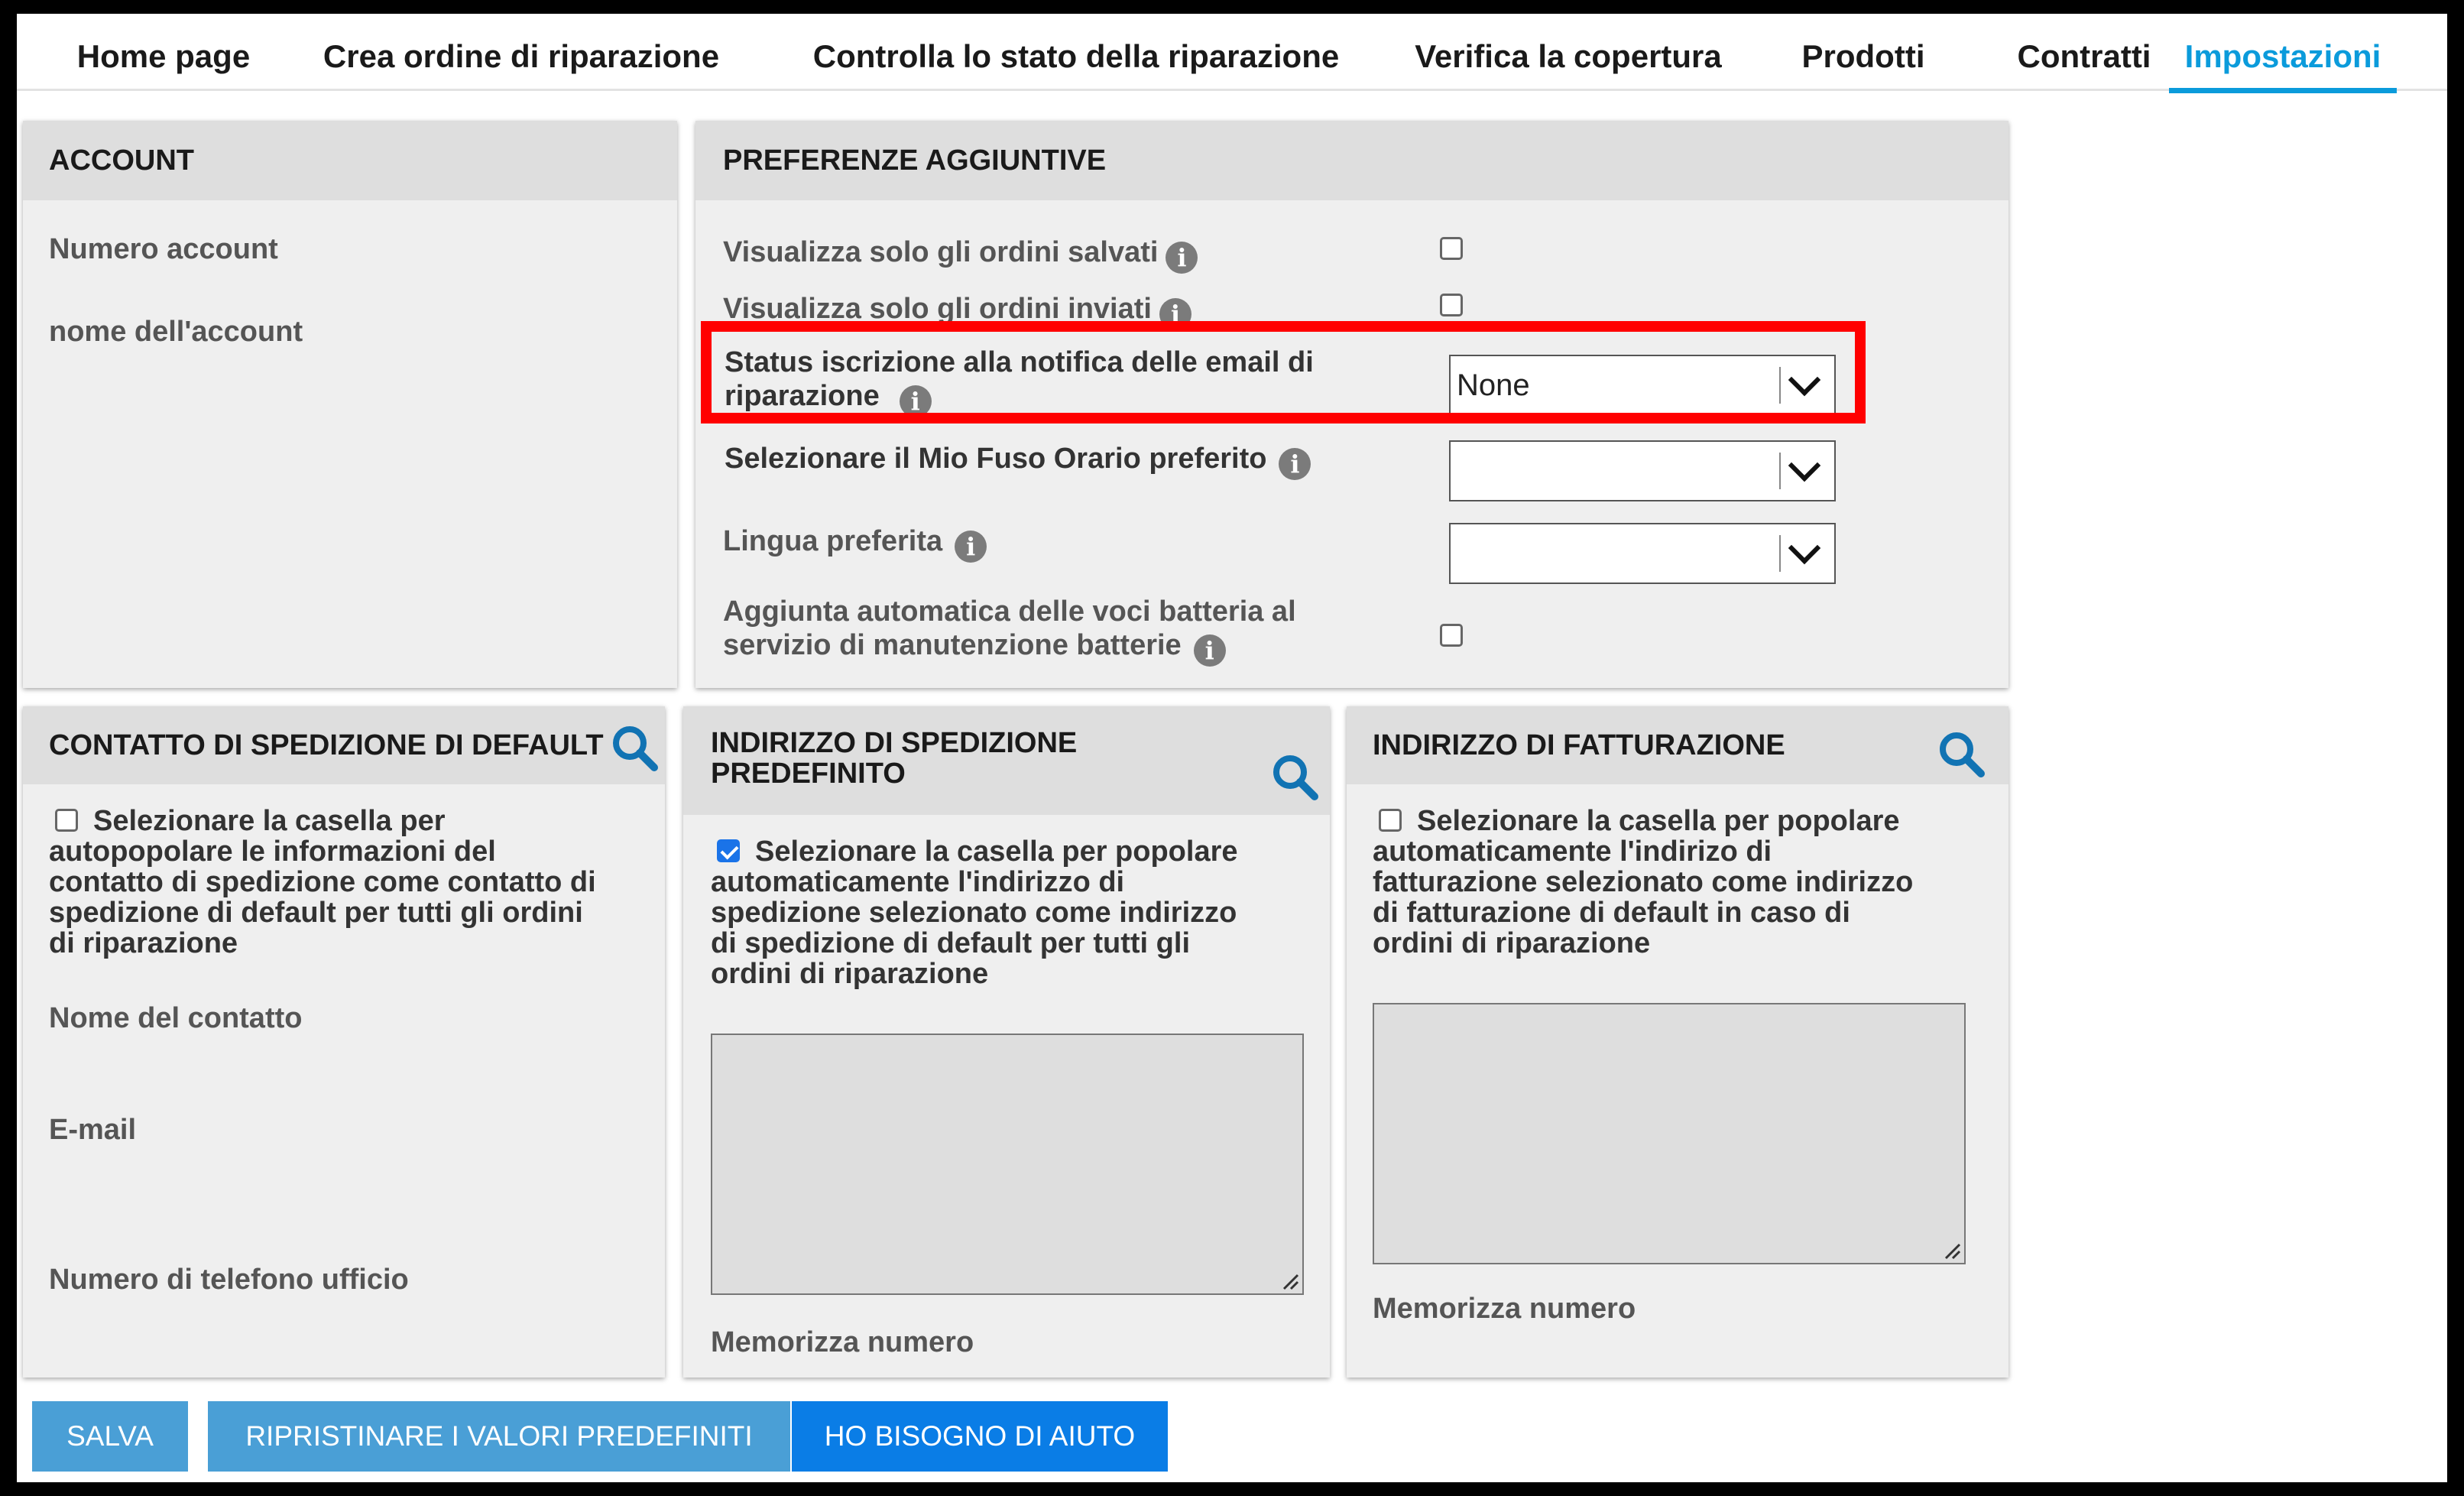 The height and width of the screenshot is (1496, 2464). What do you see at coordinates (1452, 635) in the screenshot?
I see `battery-checkbox` at bounding box center [1452, 635].